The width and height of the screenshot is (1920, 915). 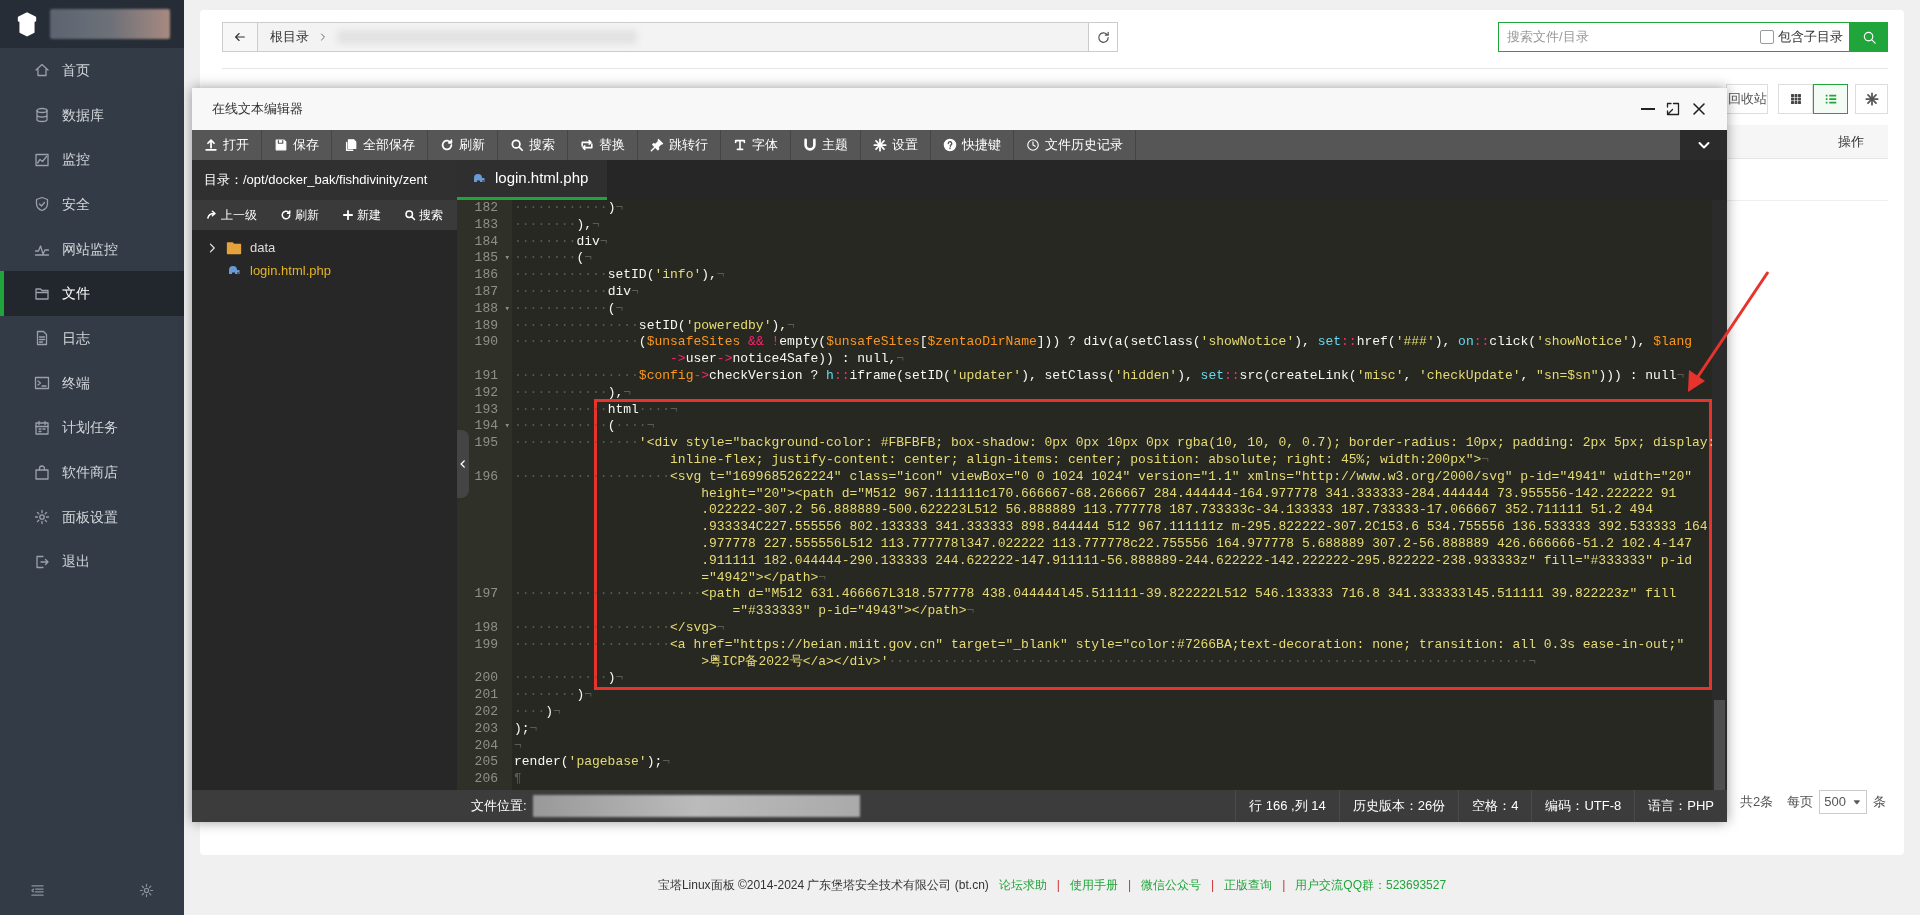 I want to click on code-line: ····················<a href="https://beian.miit.gov.cn" target="_blank" style="color:#7266BA;text-decoration: none; transition: all 0.3s ease-in-out;", so click(x=1099, y=645).